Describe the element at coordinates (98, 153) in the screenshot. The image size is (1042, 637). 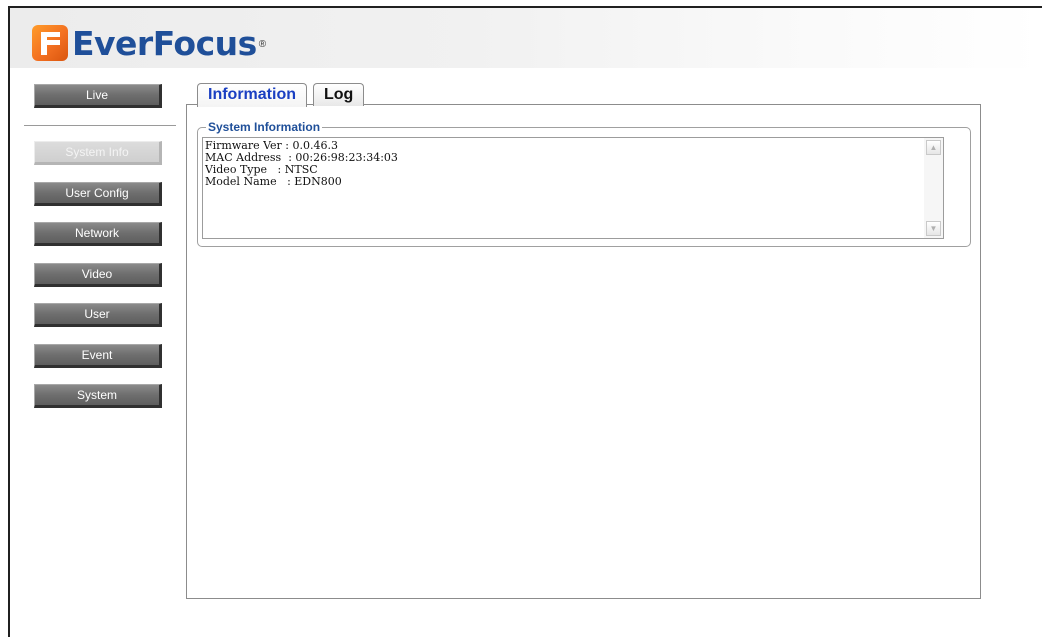
I see `sidebar-item-system-info: System Info` at that location.